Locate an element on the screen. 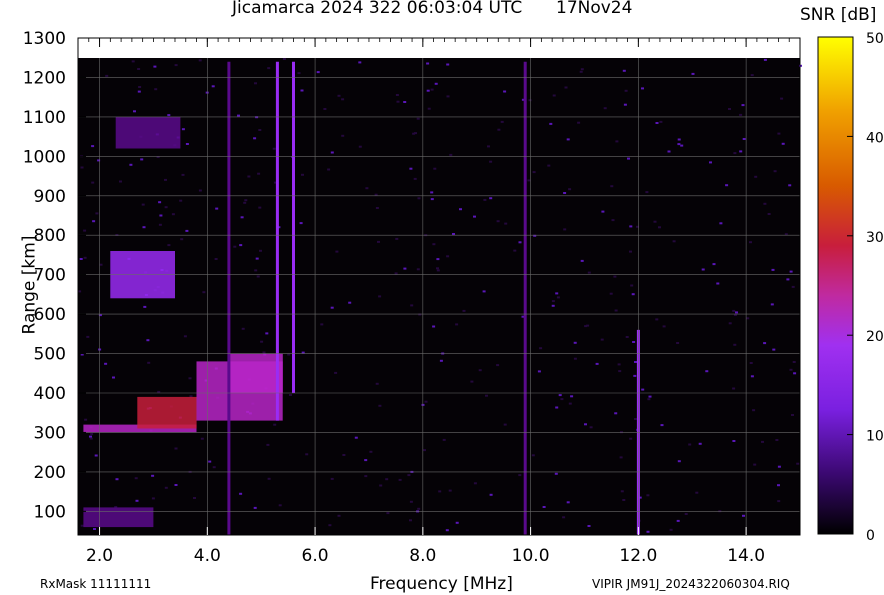  colorbar-label: SNR [dB] is located at coordinates (838, 15).